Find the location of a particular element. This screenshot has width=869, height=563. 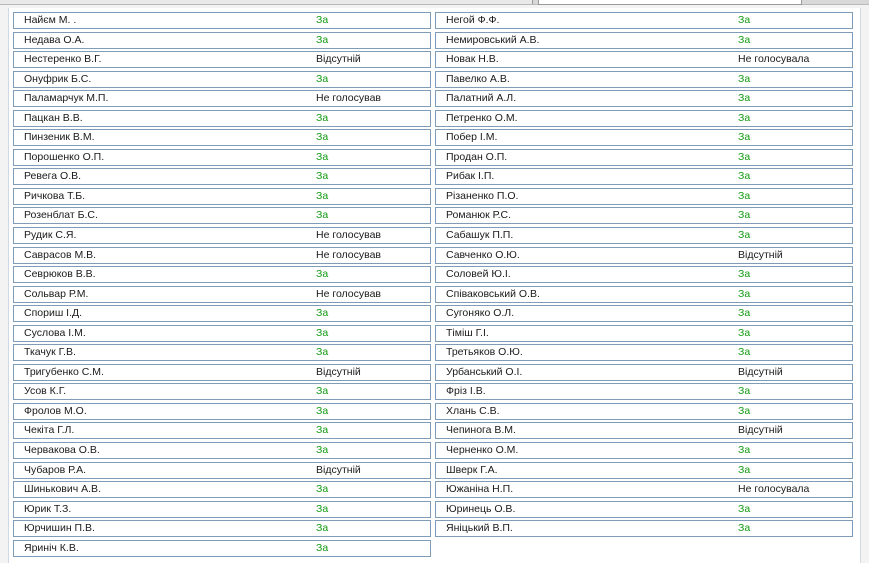

deputy-name: Романюк Р.С. is located at coordinates (479, 215).